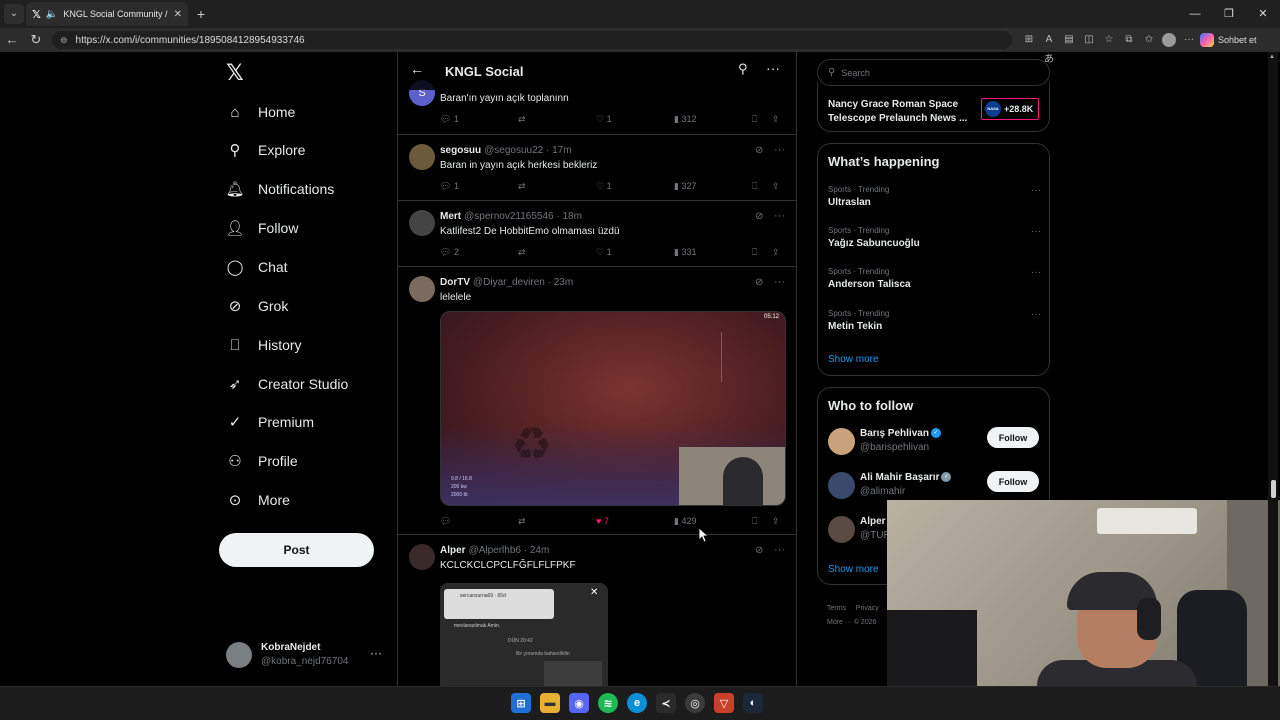  What do you see at coordinates (36, 40) in the screenshot?
I see `refresh-icon: ↻` at bounding box center [36, 40].